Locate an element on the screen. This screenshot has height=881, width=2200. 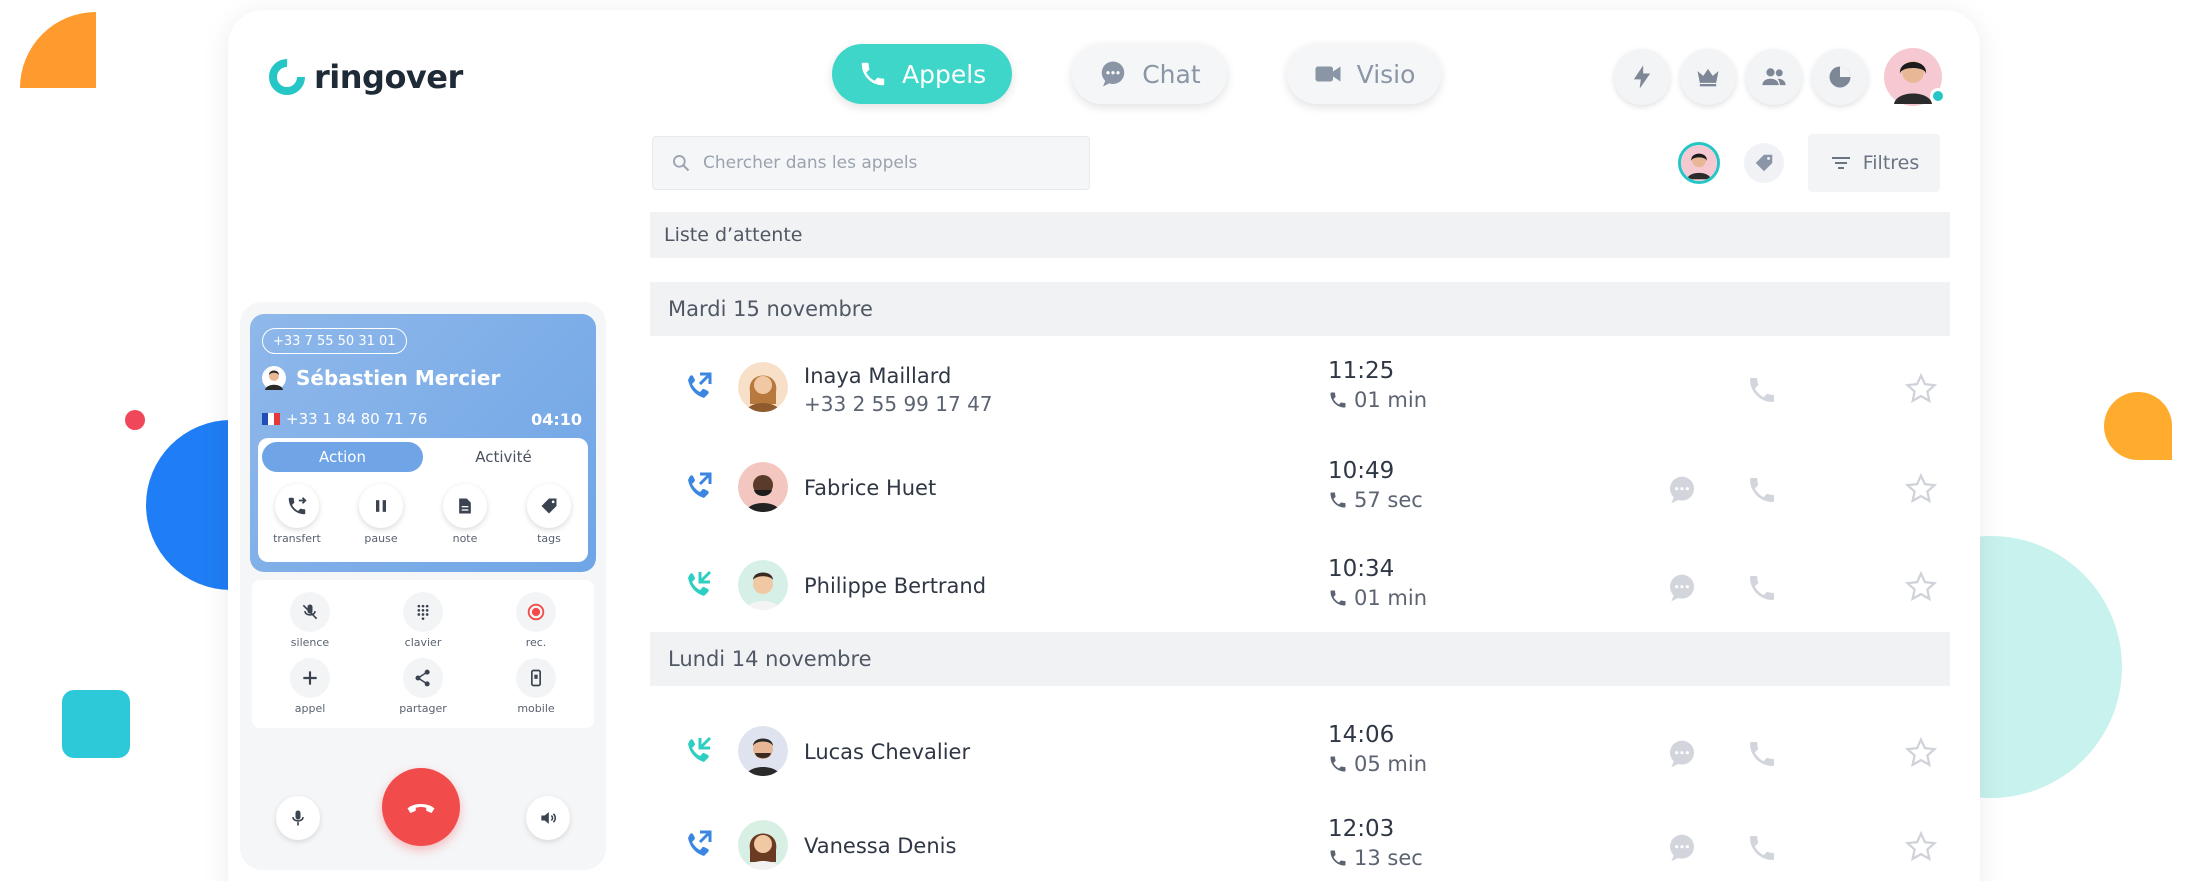
transfer-button: transfert is located at coordinates (297, 514).